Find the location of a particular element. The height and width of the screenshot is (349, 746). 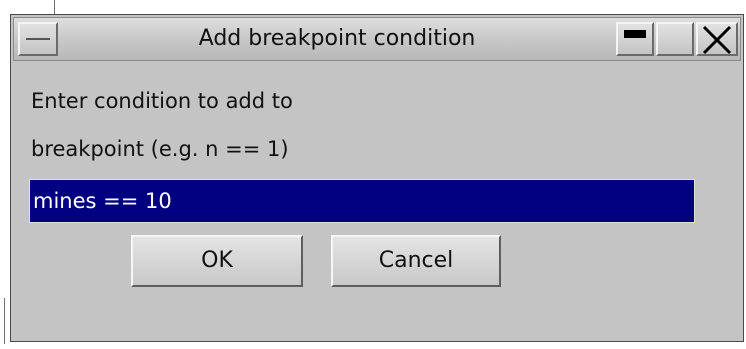

minimize-icon is located at coordinates (635, 34).